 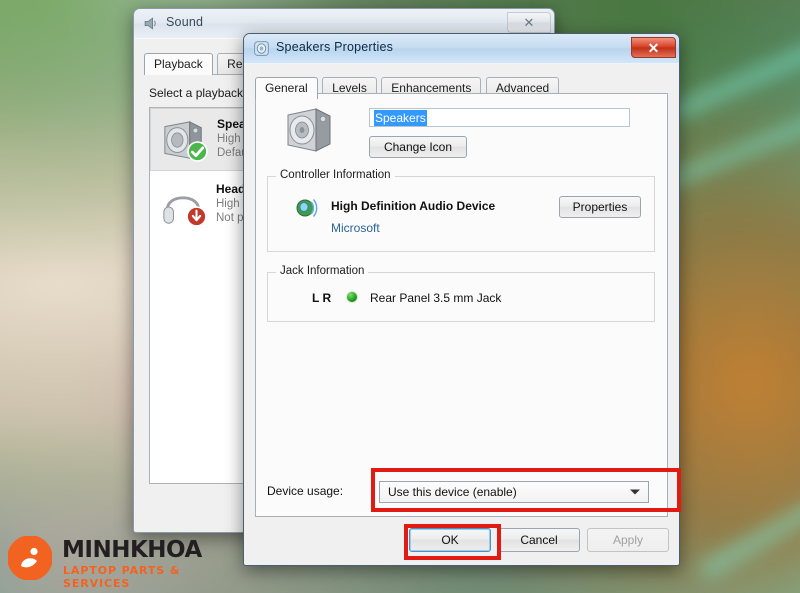 What do you see at coordinates (122, 577) in the screenshot?
I see `watermark-tagline: LAPTOP PARTS & SERVICES` at bounding box center [122, 577].